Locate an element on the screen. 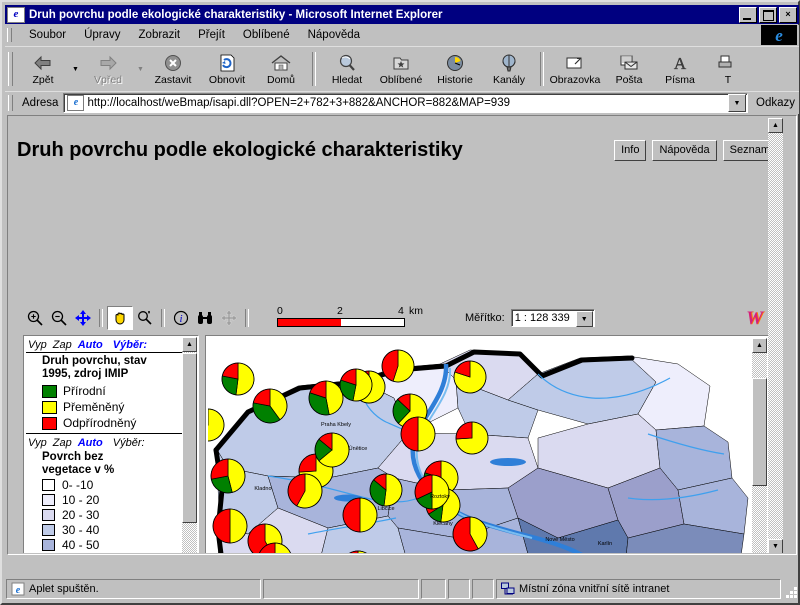 The image size is (800, 605). menu-item-soubor: Soubor is located at coordinates (47, 35).